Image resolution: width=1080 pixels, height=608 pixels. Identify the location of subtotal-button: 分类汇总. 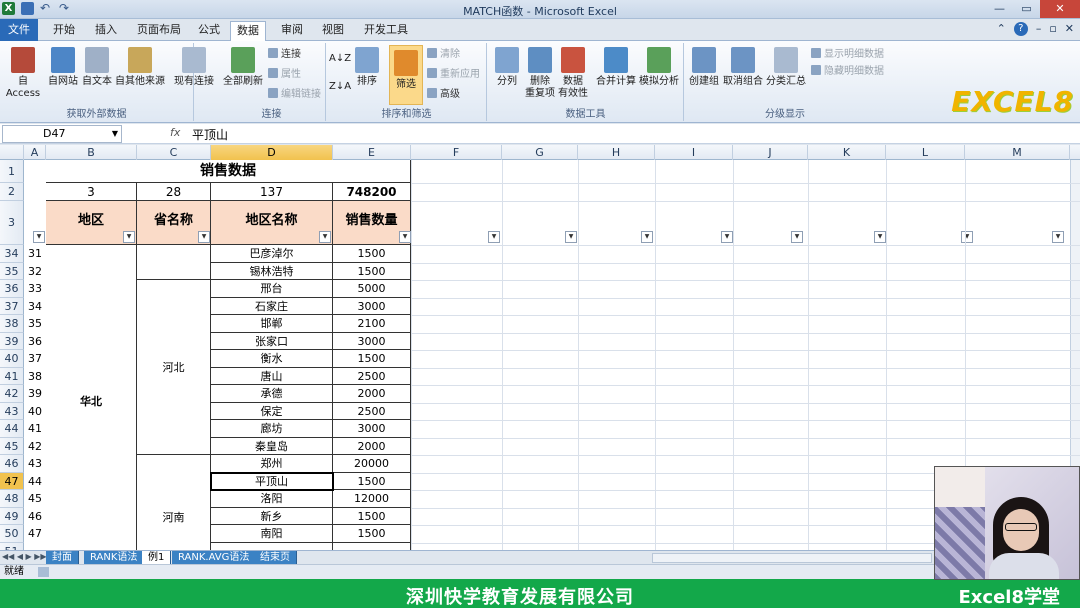
(786, 67).